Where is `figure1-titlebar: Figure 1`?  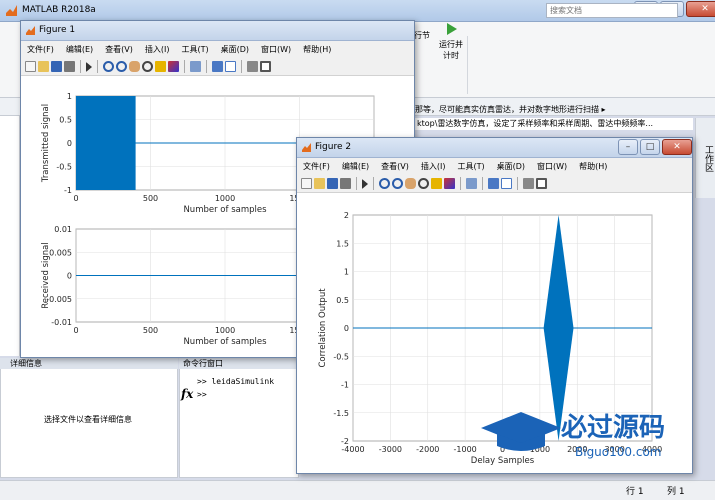 figure1-titlebar: Figure 1 is located at coordinates (217, 31).